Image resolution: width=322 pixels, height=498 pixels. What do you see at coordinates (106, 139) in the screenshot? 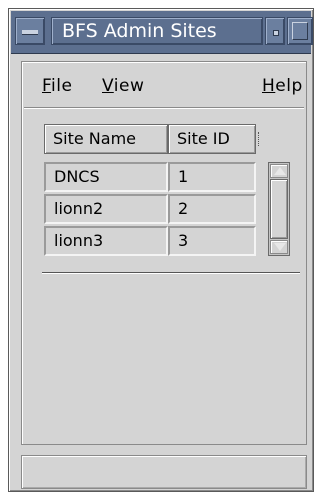
I see `column-header-site-name: Site Name` at bounding box center [106, 139].